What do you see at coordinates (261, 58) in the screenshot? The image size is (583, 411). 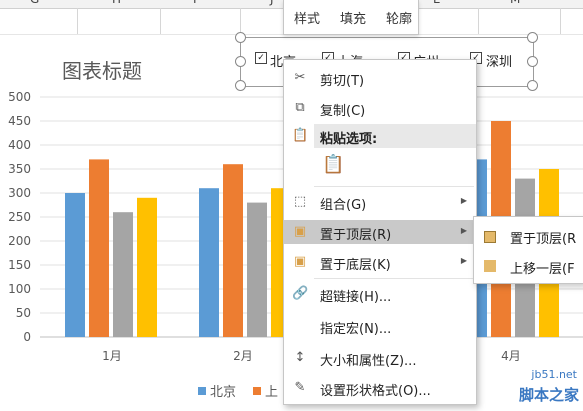 I see `legend-checkbox: ✓` at bounding box center [261, 58].